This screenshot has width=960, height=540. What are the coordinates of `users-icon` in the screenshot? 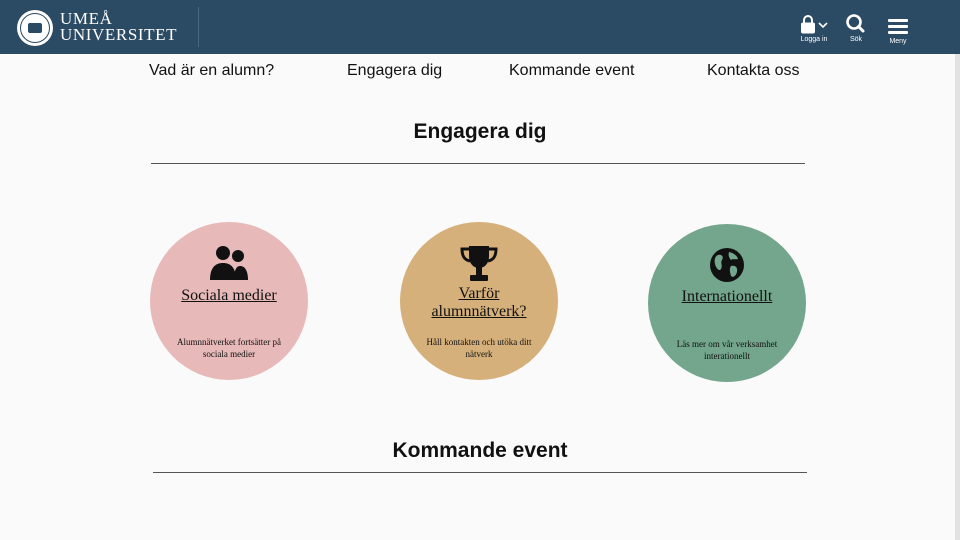 It's located at (229, 263).